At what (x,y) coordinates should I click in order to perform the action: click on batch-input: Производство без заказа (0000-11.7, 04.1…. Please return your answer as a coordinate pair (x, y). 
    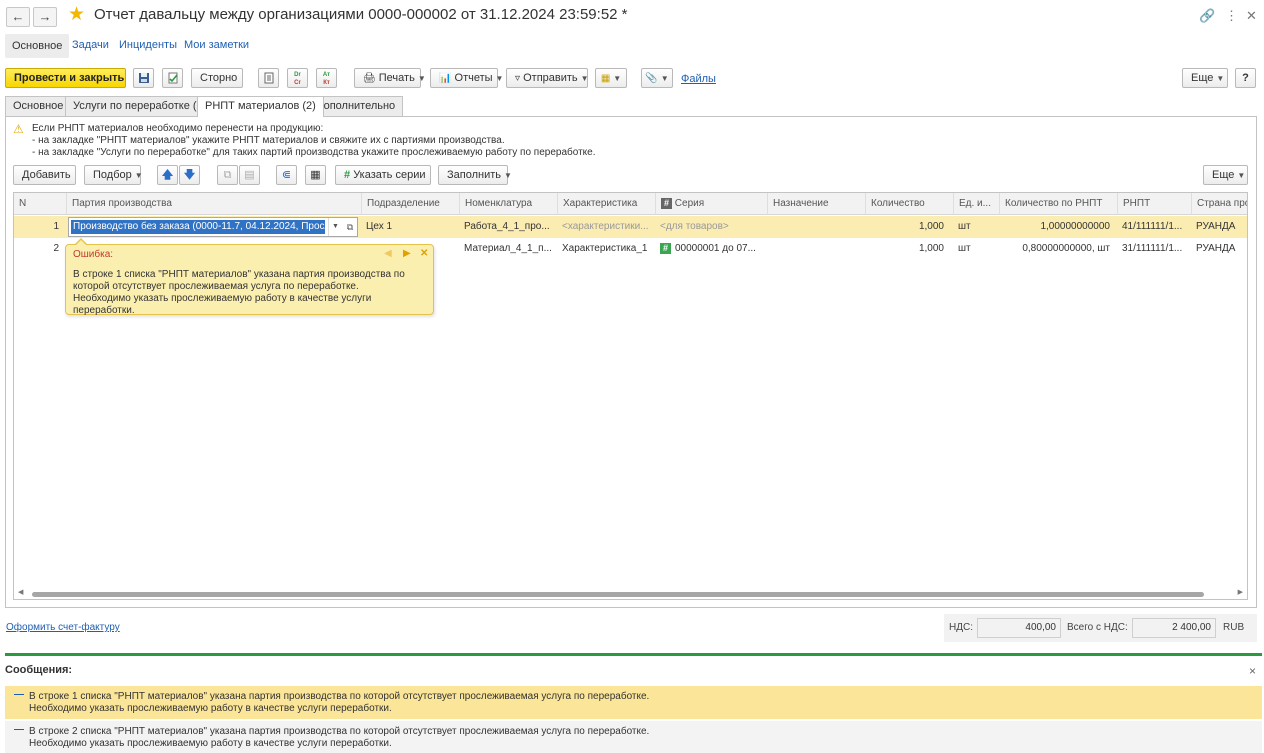
    Looking at the image, I should click on (213, 227).